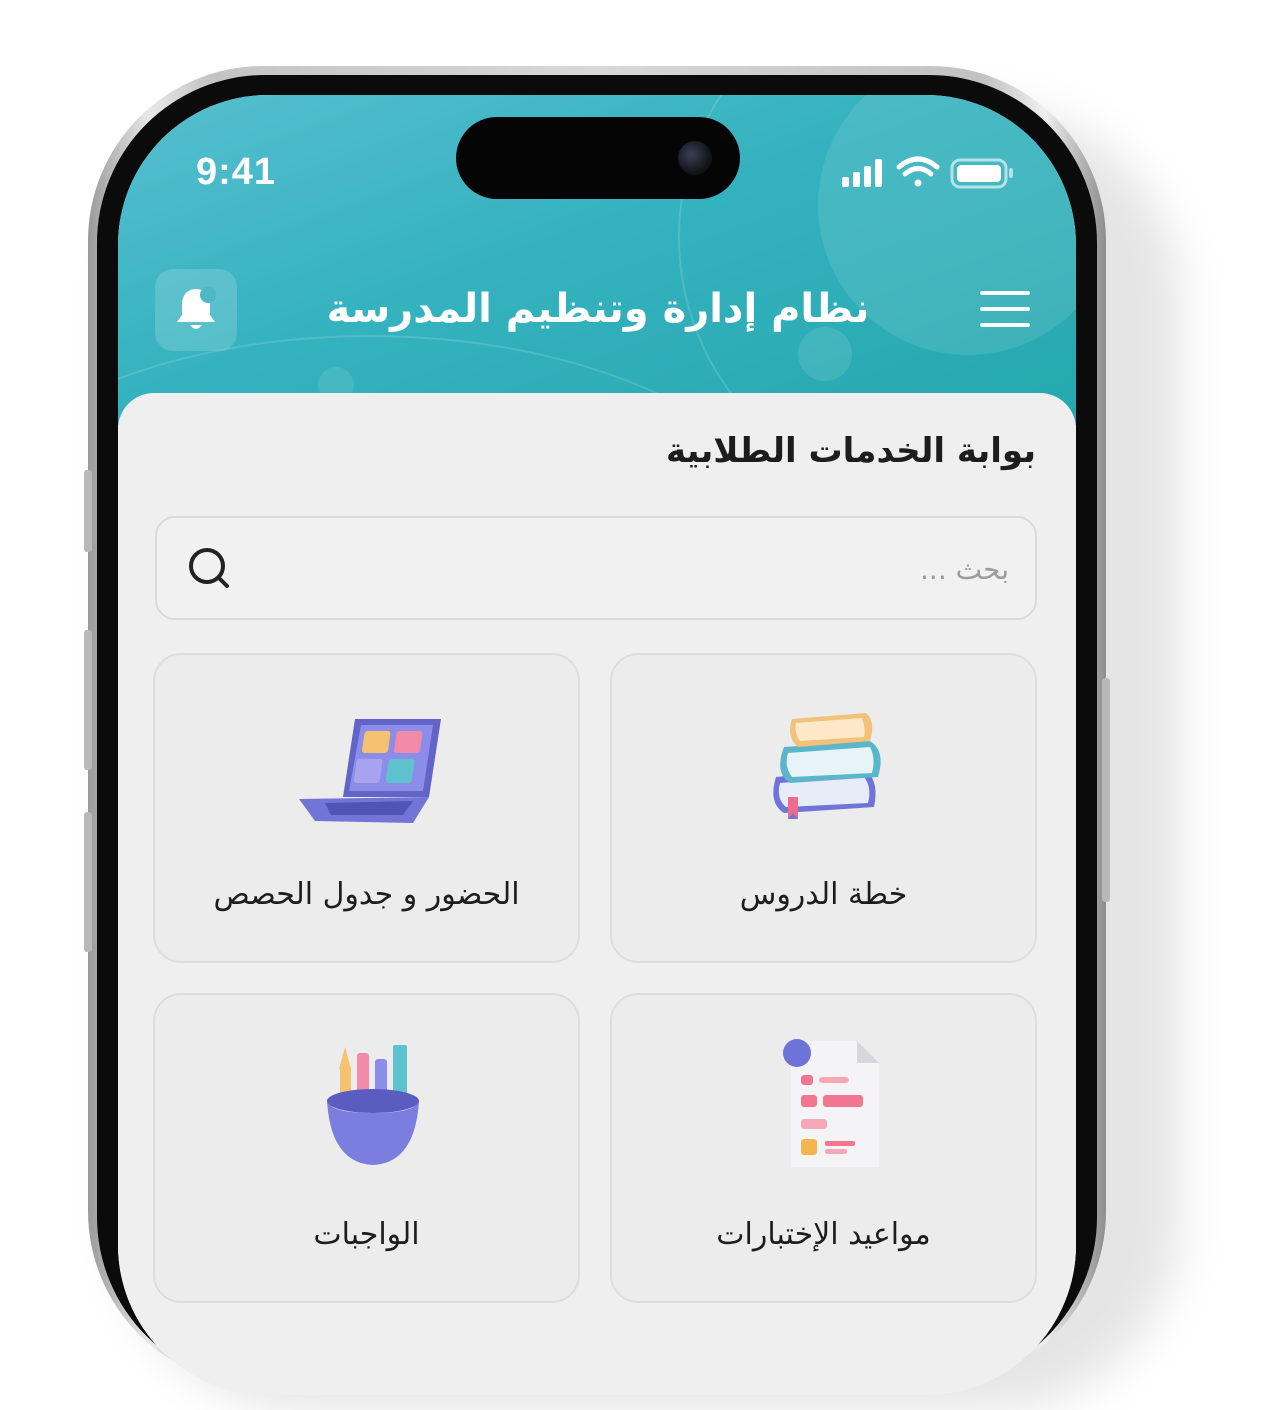 The height and width of the screenshot is (1410, 1282). I want to click on menu-button, so click(1007, 309).